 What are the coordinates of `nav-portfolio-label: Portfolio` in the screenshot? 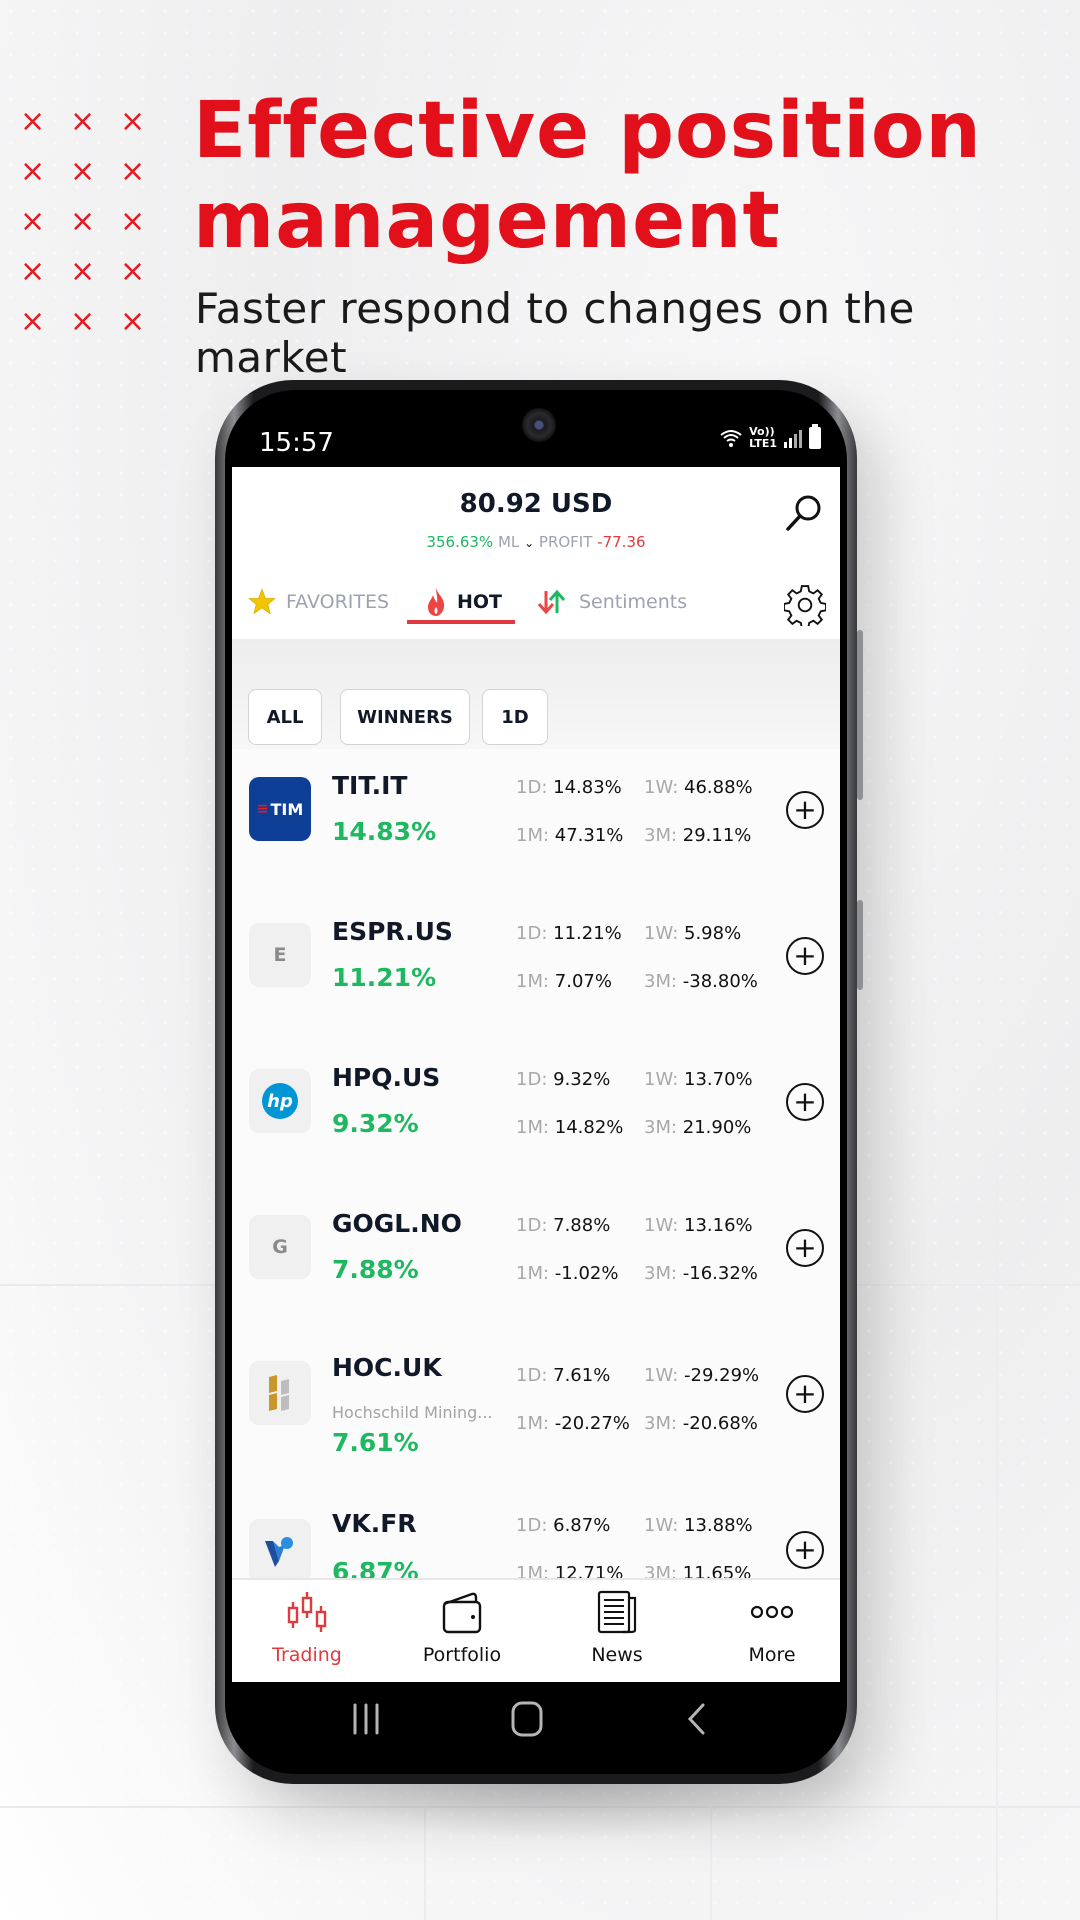 It's located at (462, 1655).